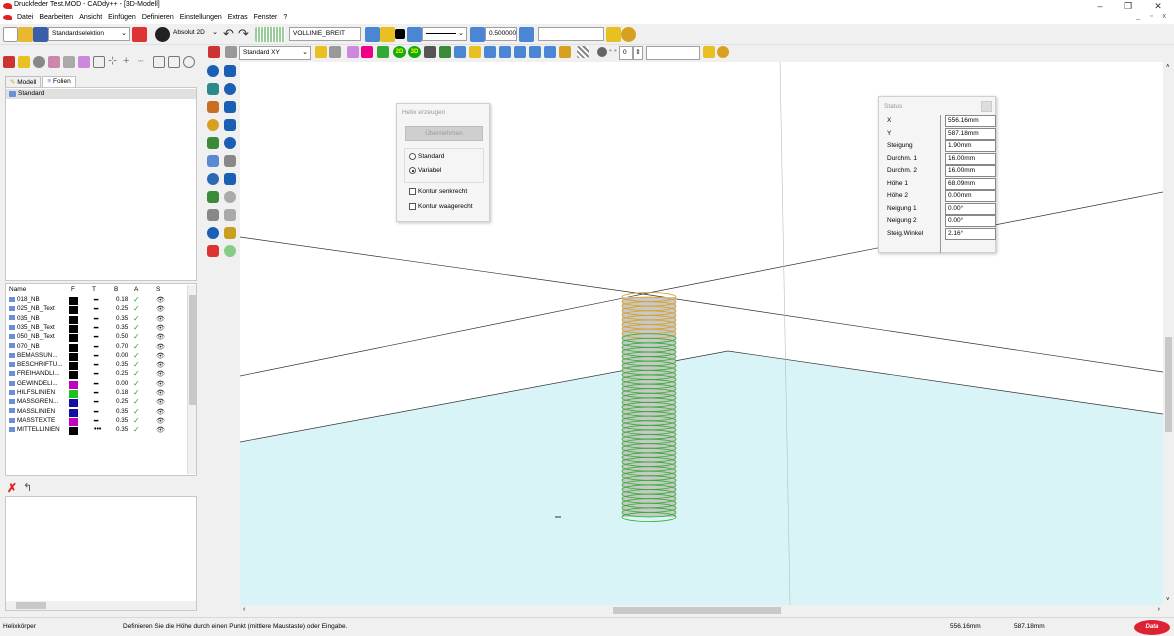 The image size is (1174, 636). Describe the element at coordinates (73, 289) in the screenshot. I see `column-header-f: F` at that location.